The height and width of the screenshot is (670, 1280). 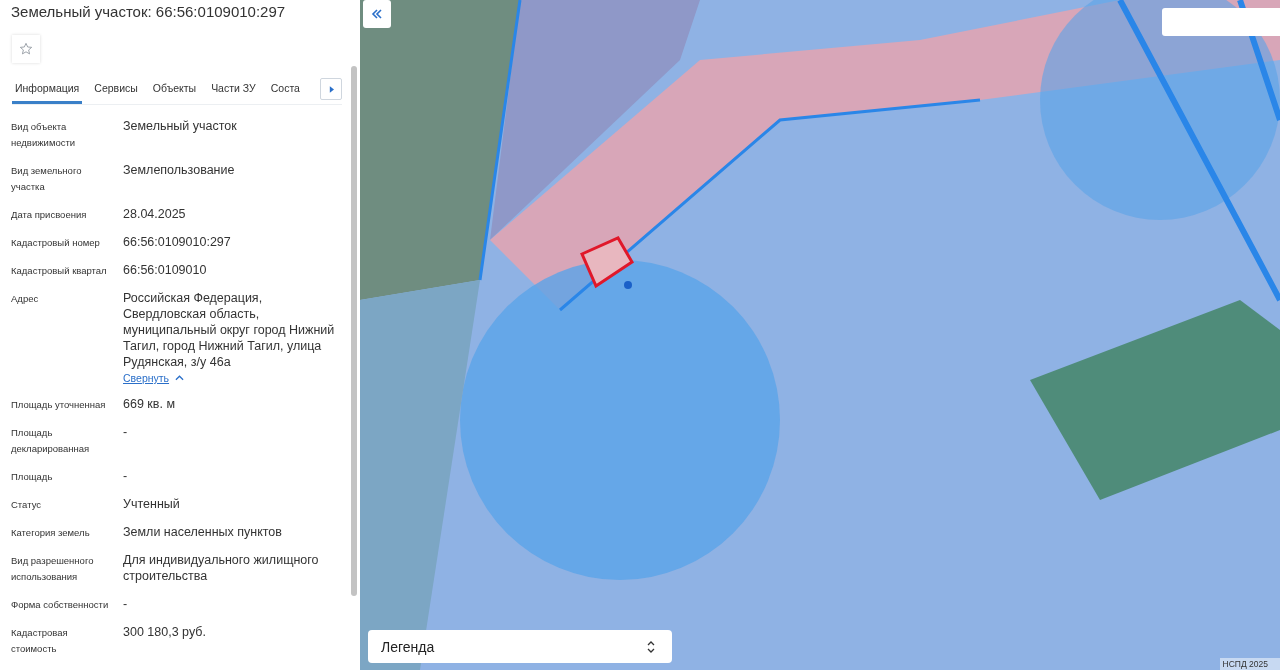 What do you see at coordinates (60, 605) in the screenshot?
I see `field-label: Форма собственности` at bounding box center [60, 605].